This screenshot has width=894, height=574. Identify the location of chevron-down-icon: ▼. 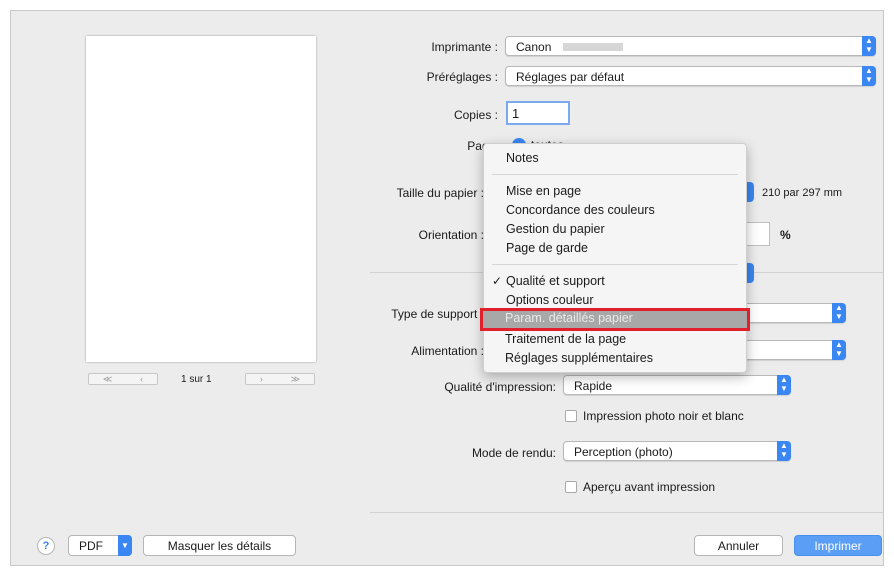
(125, 545).